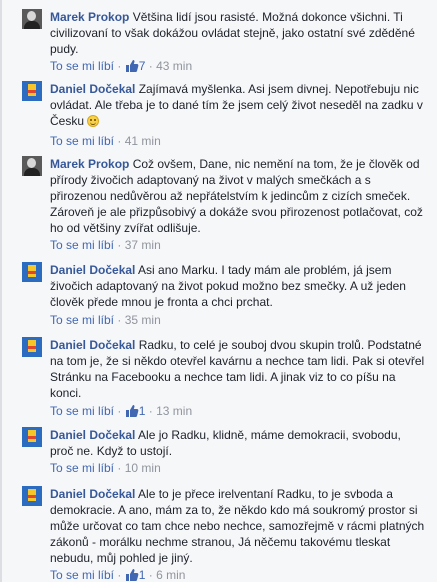  What do you see at coordinates (93, 121) in the screenshot?
I see `smile-emoji-icon` at bounding box center [93, 121].